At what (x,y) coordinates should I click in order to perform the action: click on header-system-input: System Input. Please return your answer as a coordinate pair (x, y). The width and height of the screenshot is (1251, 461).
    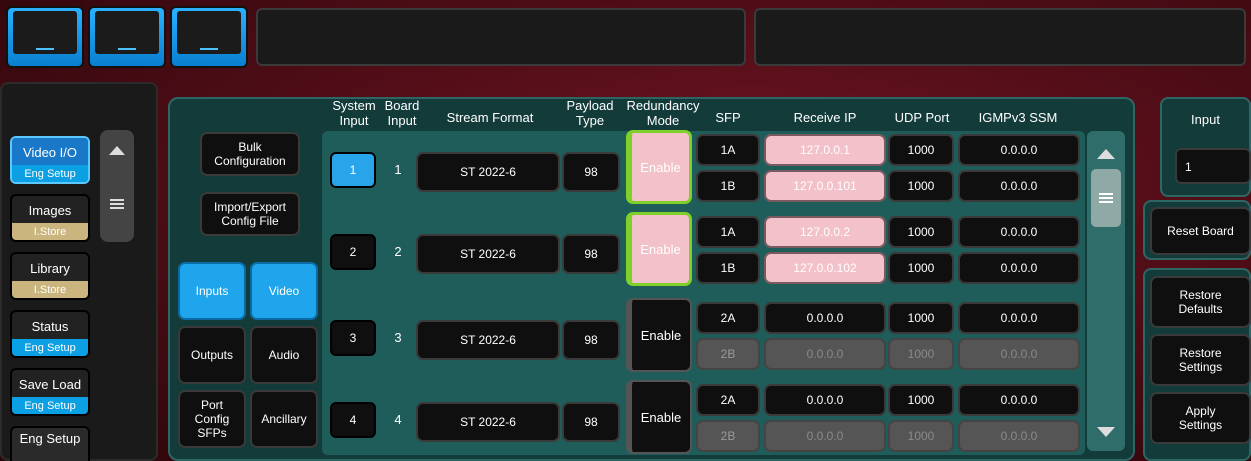
    Looking at the image, I should click on (354, 113).